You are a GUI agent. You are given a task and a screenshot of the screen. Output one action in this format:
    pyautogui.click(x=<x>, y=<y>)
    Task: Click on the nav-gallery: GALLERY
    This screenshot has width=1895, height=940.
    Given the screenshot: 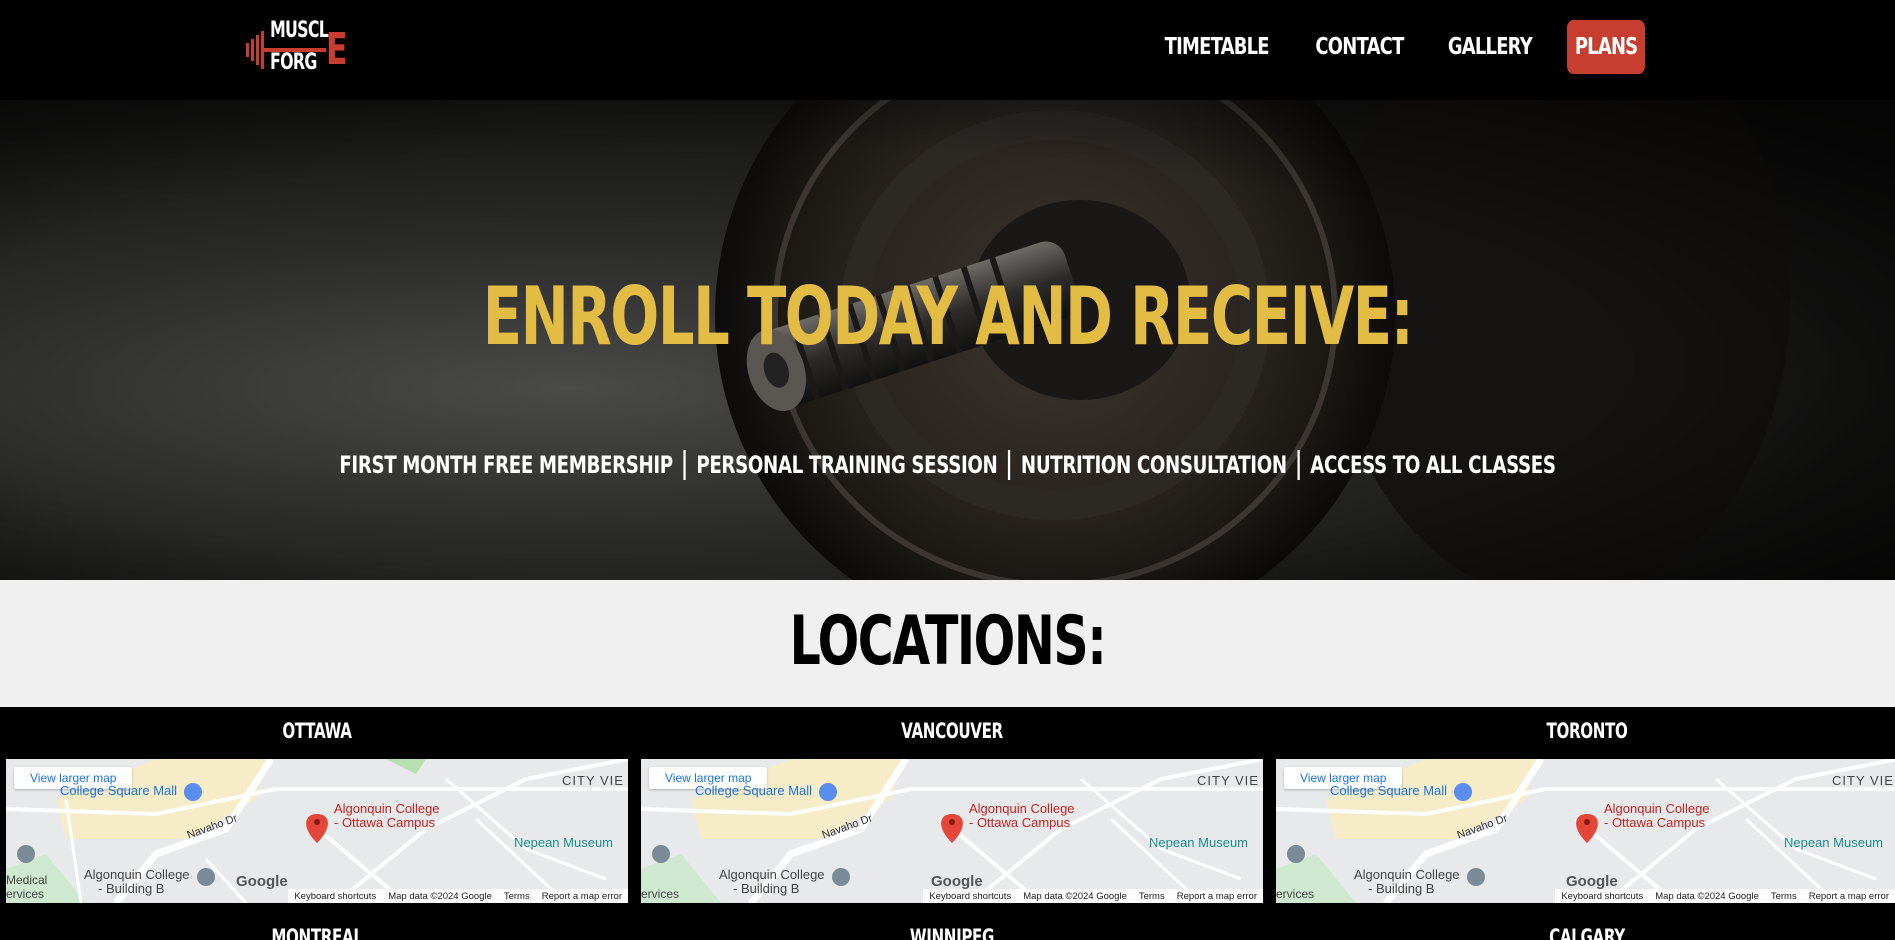 What is the action you would take?
    pyautogui.click(x=1490, y=47)
    